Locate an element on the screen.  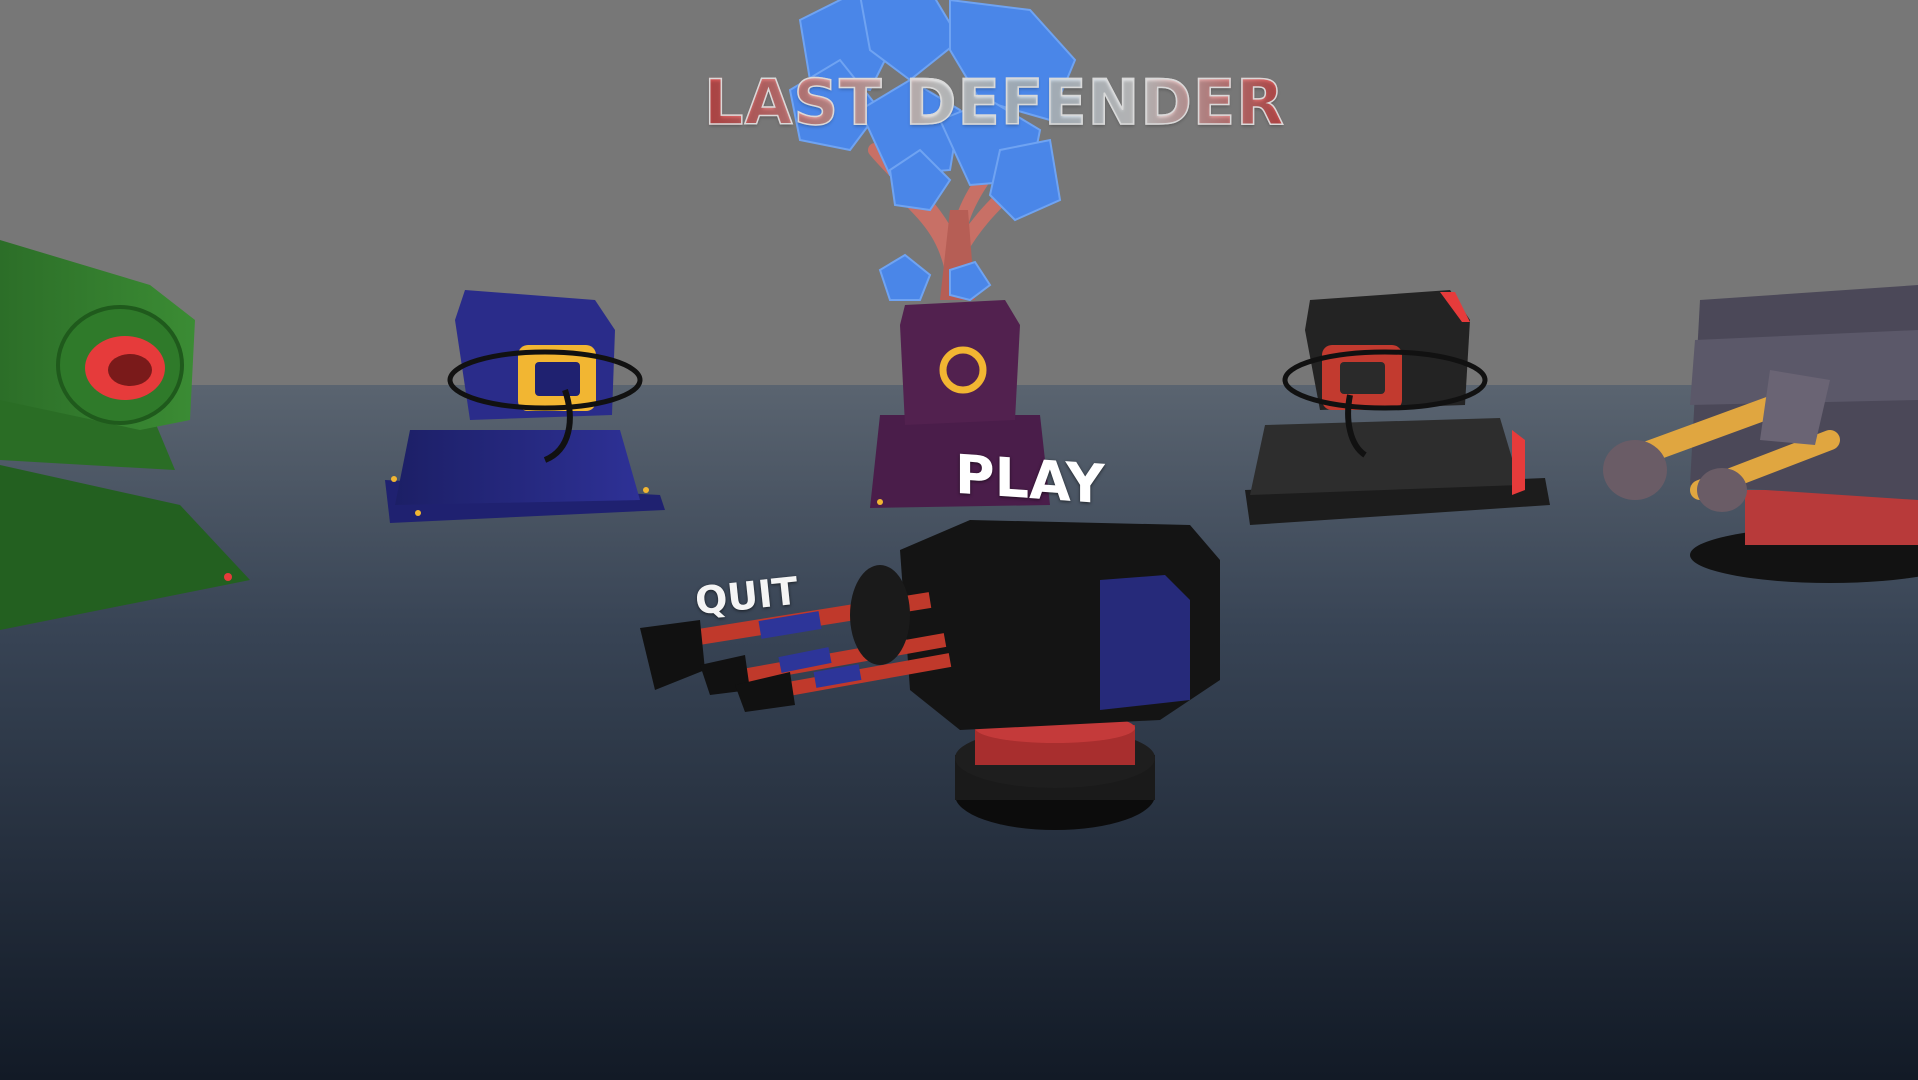
play-button: PLAY is located at coordinates (1030, 479).